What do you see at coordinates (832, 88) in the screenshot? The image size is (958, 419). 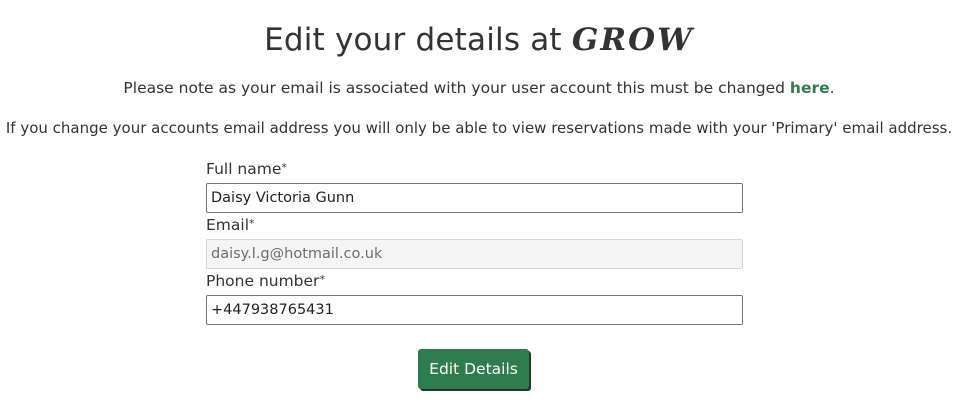 I see `email-change-note-period: .` at bounding box center [832, 88].